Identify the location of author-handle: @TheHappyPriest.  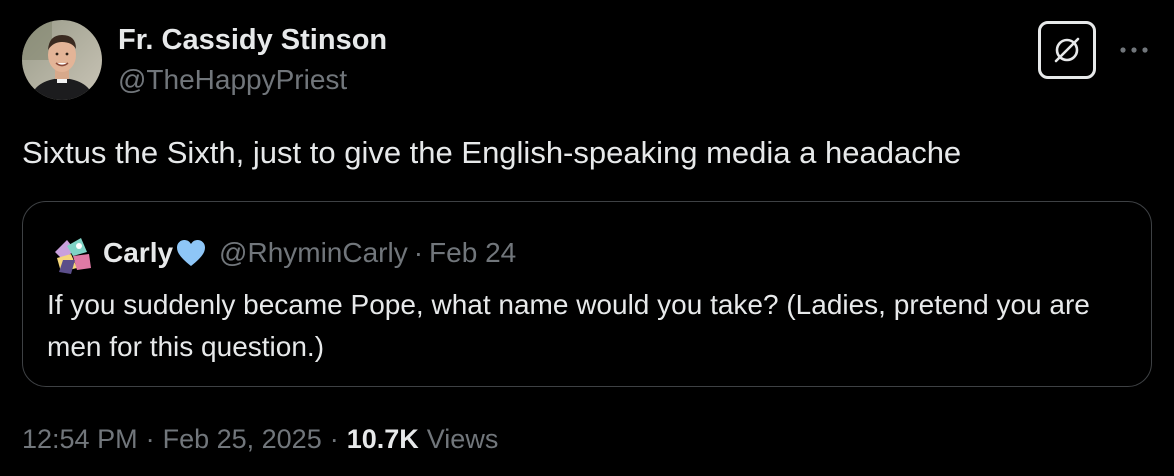
(232, 80).